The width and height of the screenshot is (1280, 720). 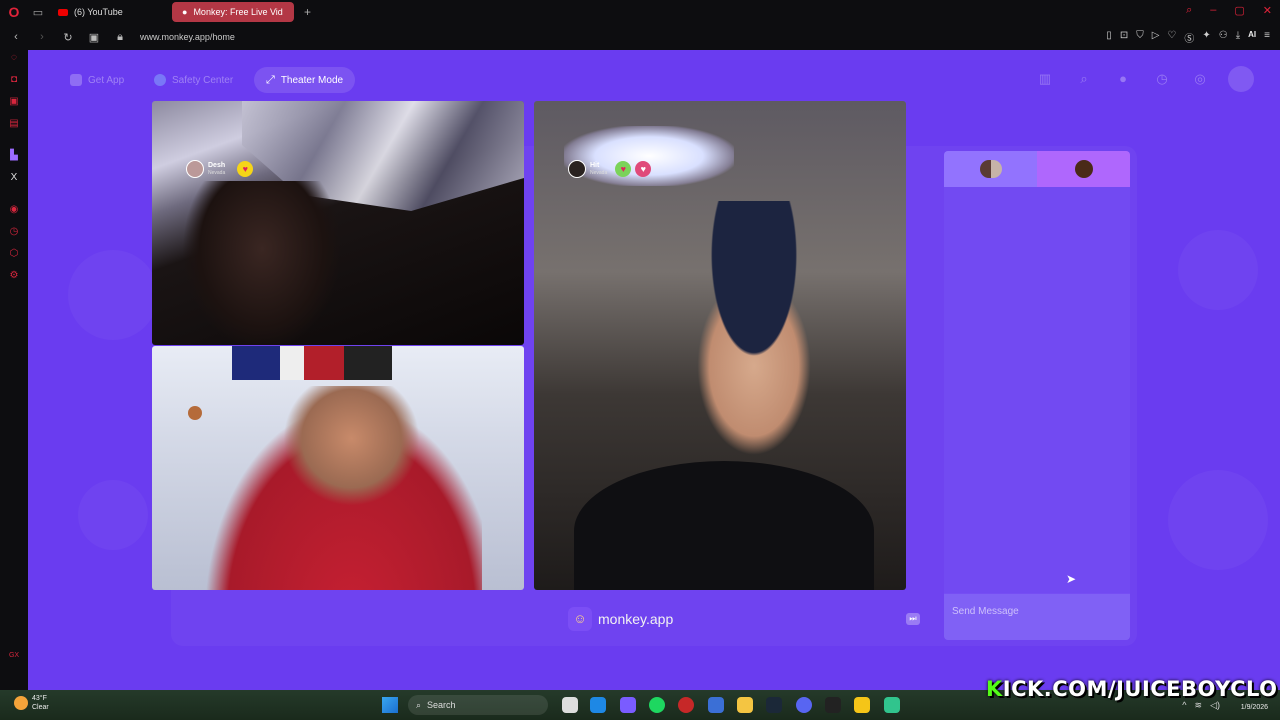 I want to click on taskbar-date: 1/9/2026, so click(x=1254, y=707).